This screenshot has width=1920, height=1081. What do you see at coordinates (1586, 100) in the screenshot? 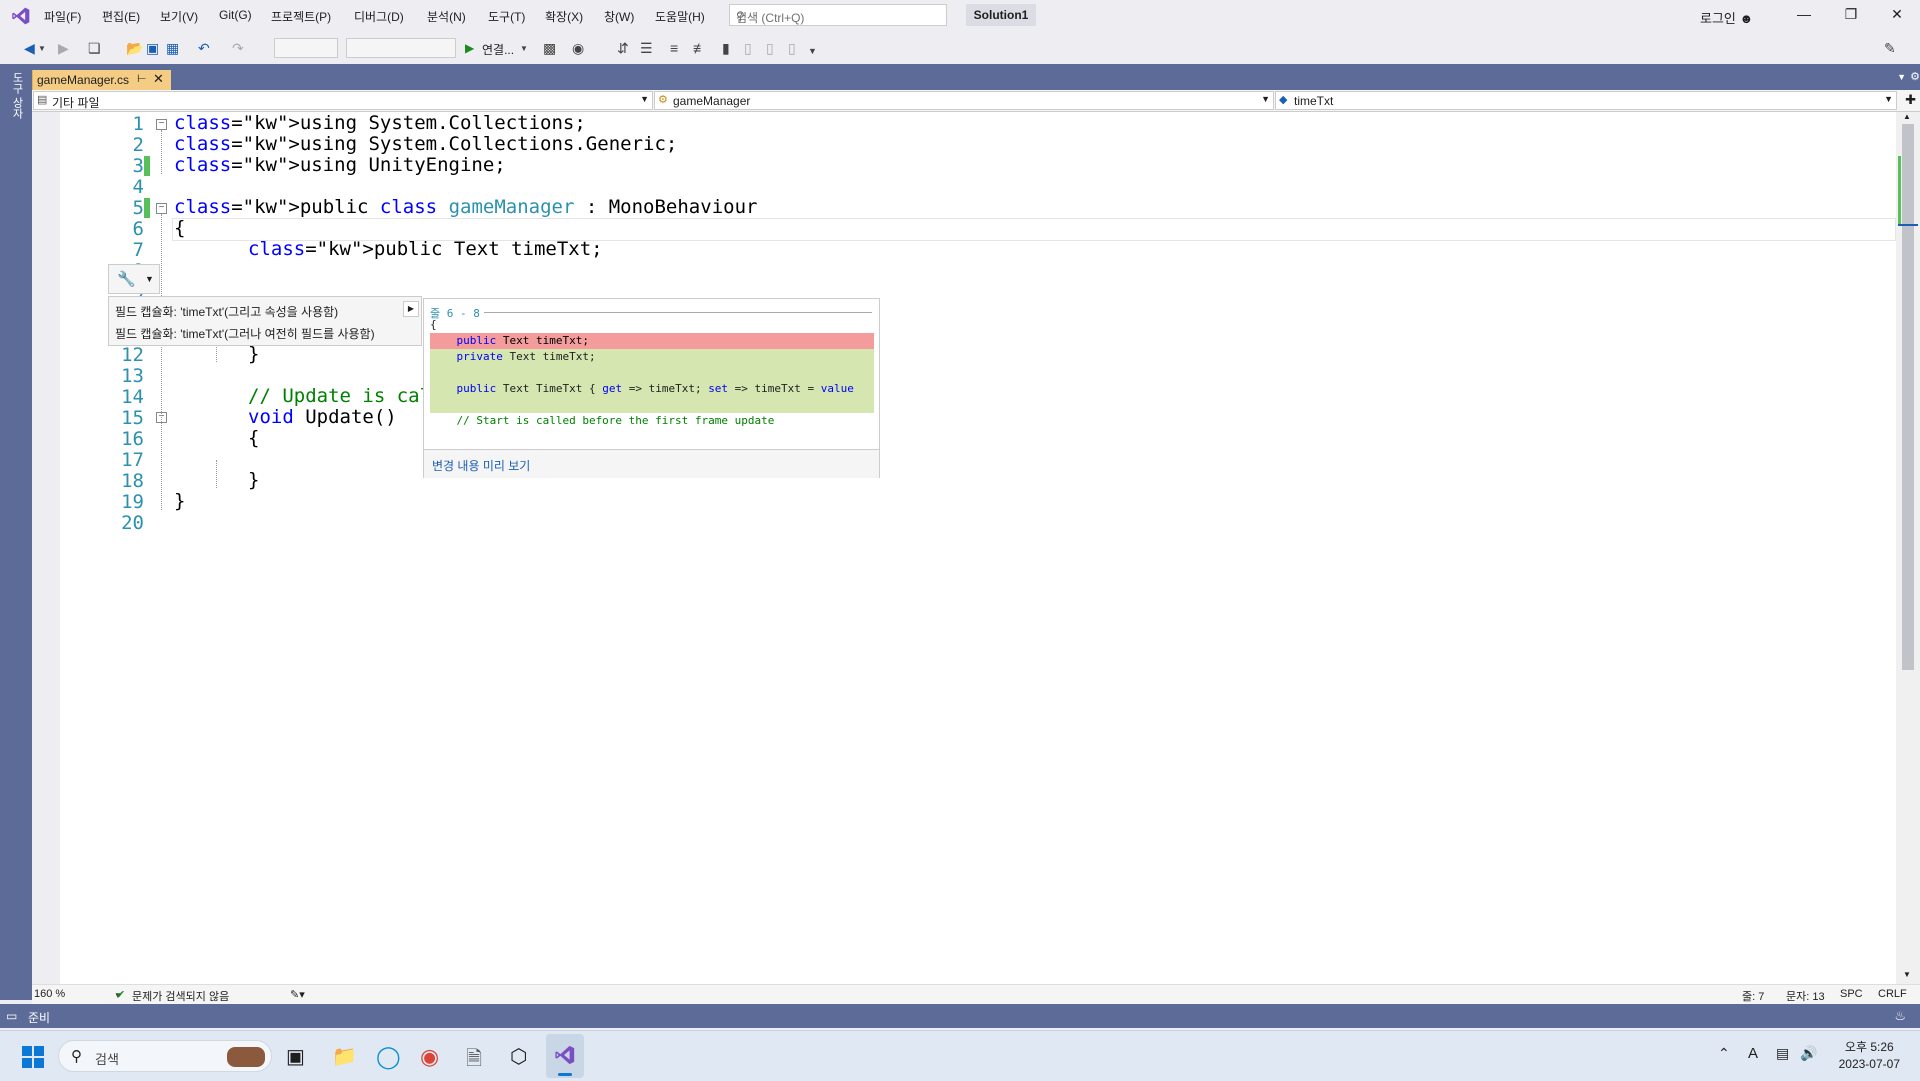
I see `member-dropdown: ◆ timeTxt ▼` at bounding box center [1586, 100].